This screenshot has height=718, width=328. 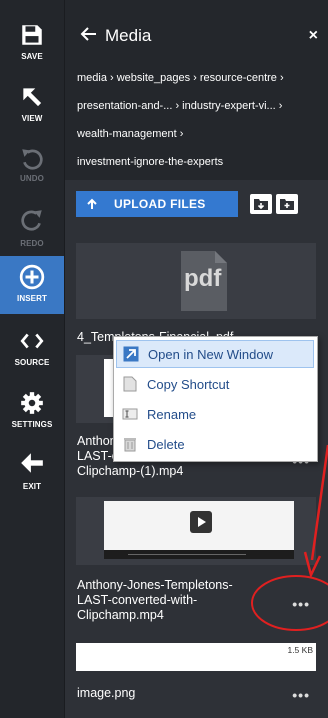 What do you see at coordinates (32, 486) in the screenshot?
I see `exit-label: EXIT` at bounding box center [32, 486].